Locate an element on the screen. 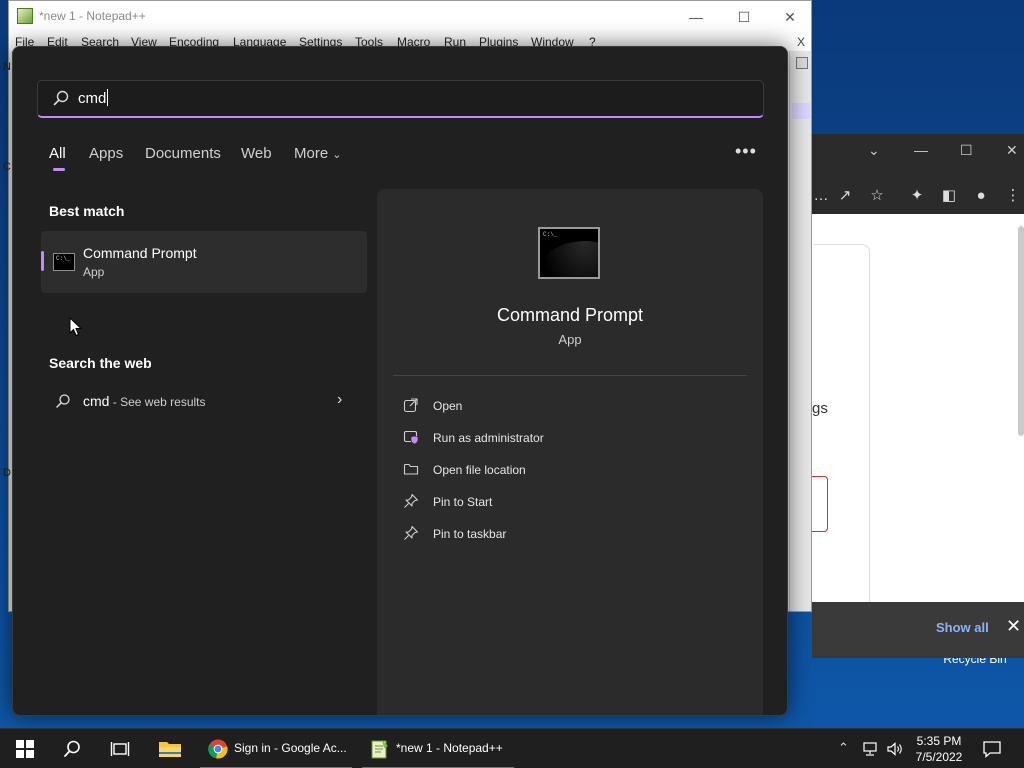 The image size is (1024, 768). show-all-link: Show all is located at coordinates (962, 627).